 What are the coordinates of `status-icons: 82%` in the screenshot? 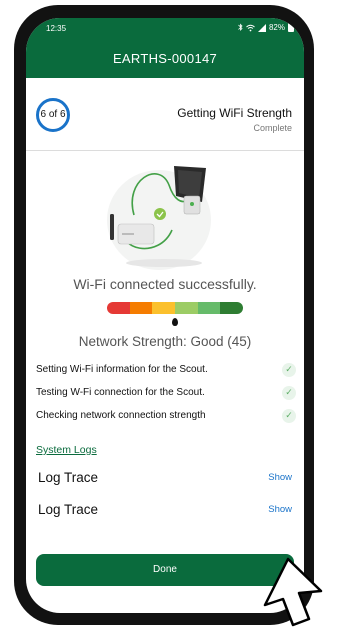 It's located at (266, 27).